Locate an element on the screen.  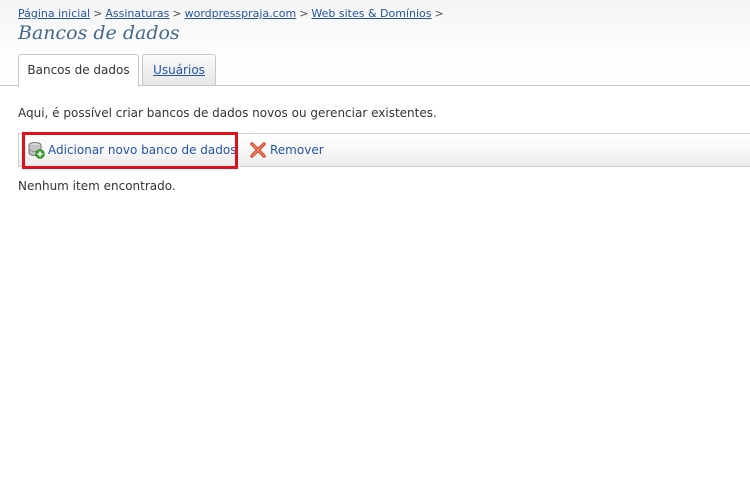
database-add-icon is located at coordinates (36, 150).